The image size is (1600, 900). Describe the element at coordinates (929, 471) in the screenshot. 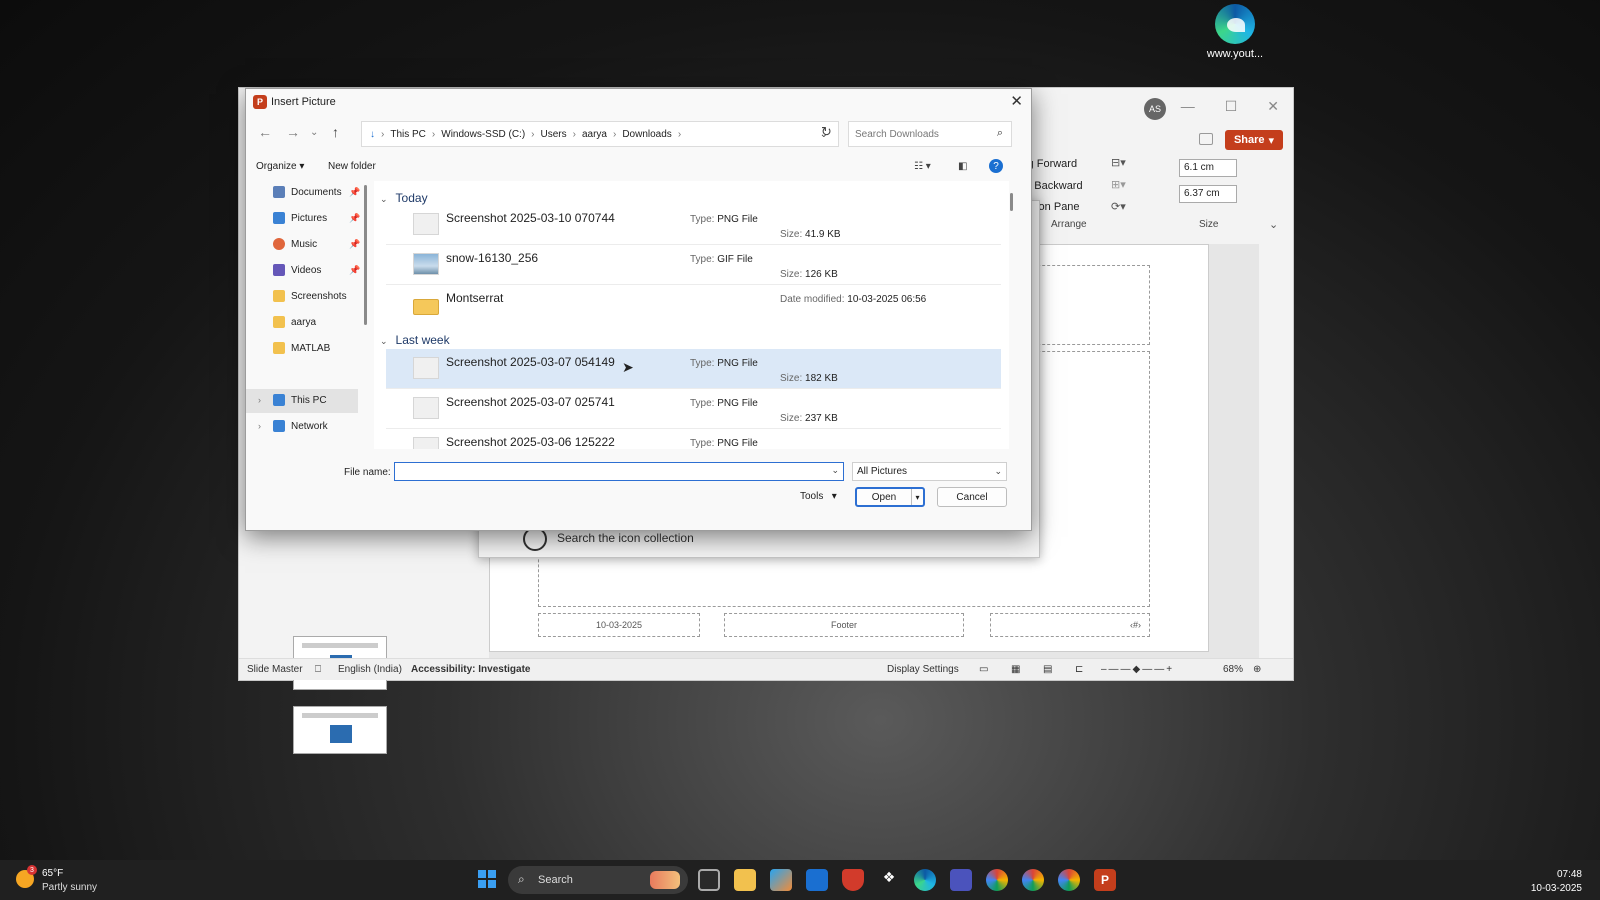

I see `file-type-select: All Pictures ⌄` at that location.